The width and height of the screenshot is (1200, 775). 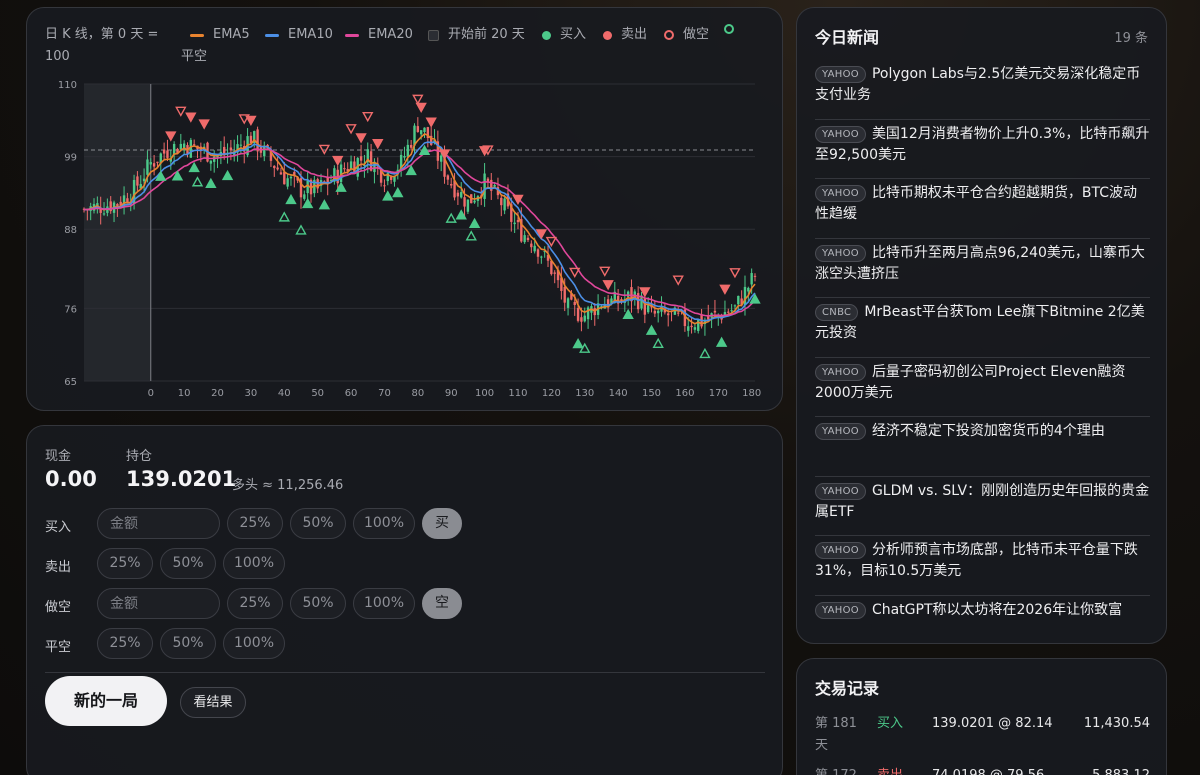 What do you see at coordinates (982, 447) in the screenshot?
I see `news-item: YAHOO 经济不稳定下投资加密货币的4个理由` at bounding box center [982, 447].